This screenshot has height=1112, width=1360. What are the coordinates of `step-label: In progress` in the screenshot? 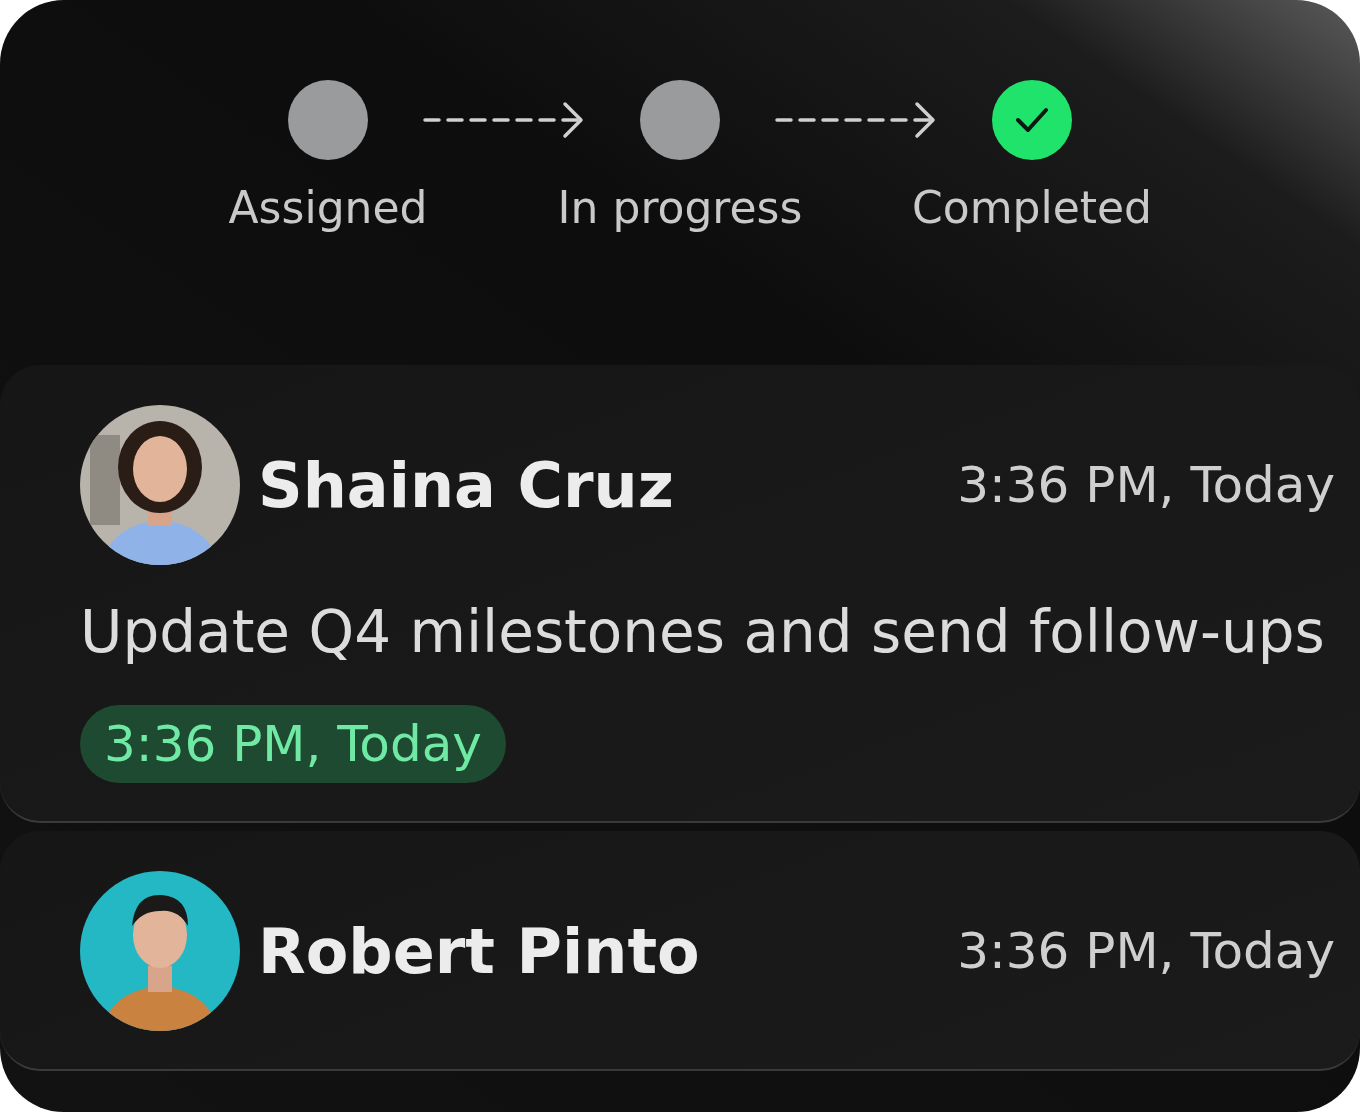 It's located at (680, 208).